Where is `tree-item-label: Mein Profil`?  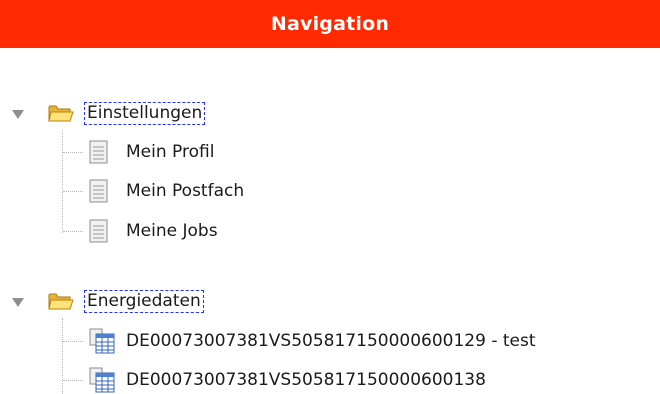 tree-item-label: Mein Profil is located at coordinates (170, 152).